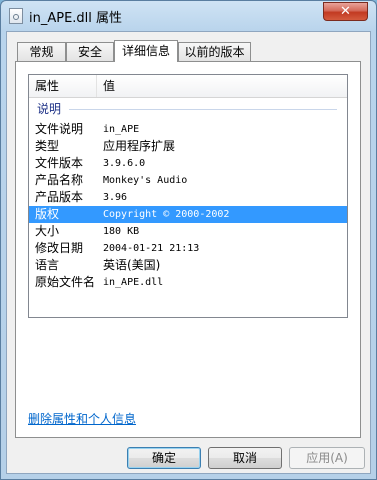 The width and height of the screenshot is (377, 480). I want to click on property-value: in_APE.dll, so click(133, 282).